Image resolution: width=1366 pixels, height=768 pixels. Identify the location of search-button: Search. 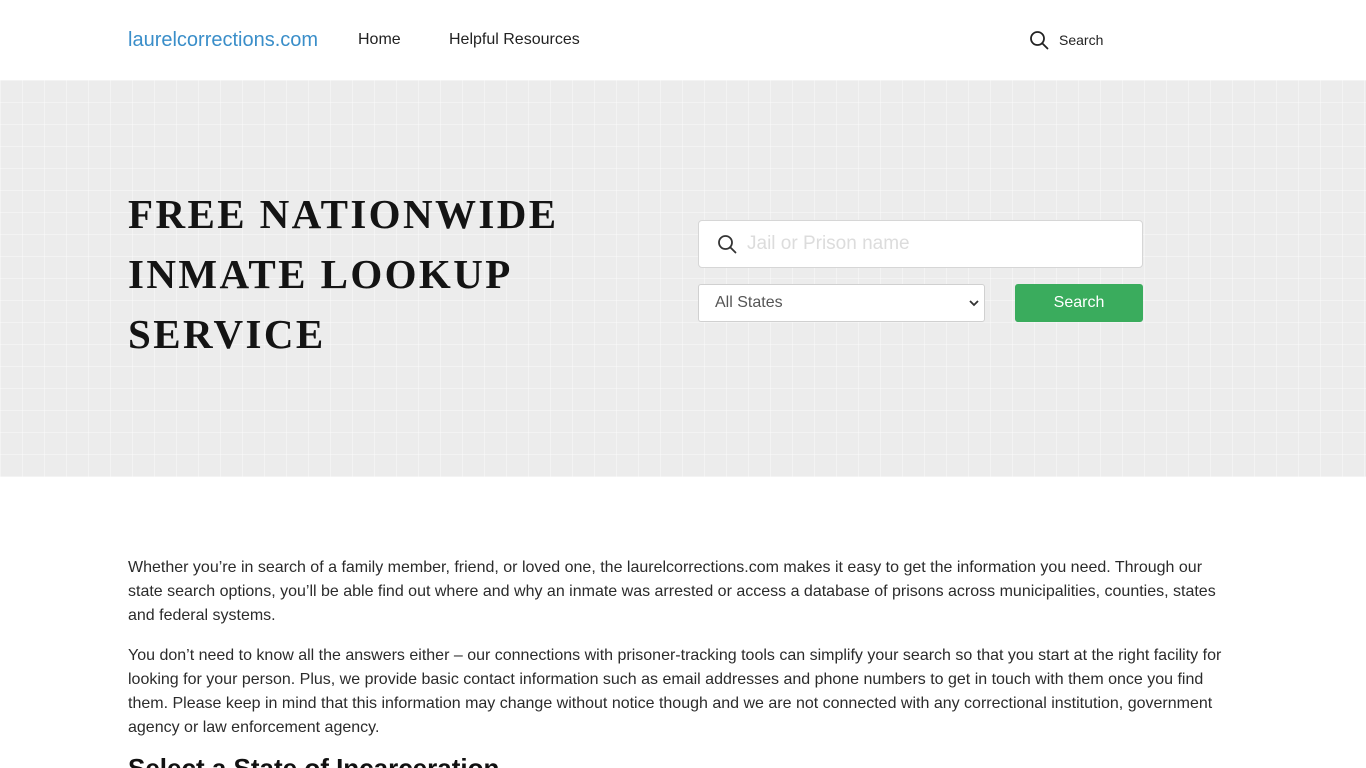
(1079, 303).